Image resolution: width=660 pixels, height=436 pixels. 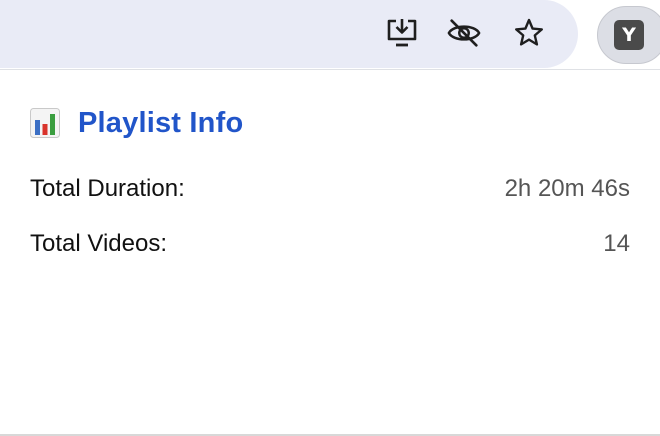 I want to click on total-duration-value: 2h 20m 46s, so click(x=567, y=188).